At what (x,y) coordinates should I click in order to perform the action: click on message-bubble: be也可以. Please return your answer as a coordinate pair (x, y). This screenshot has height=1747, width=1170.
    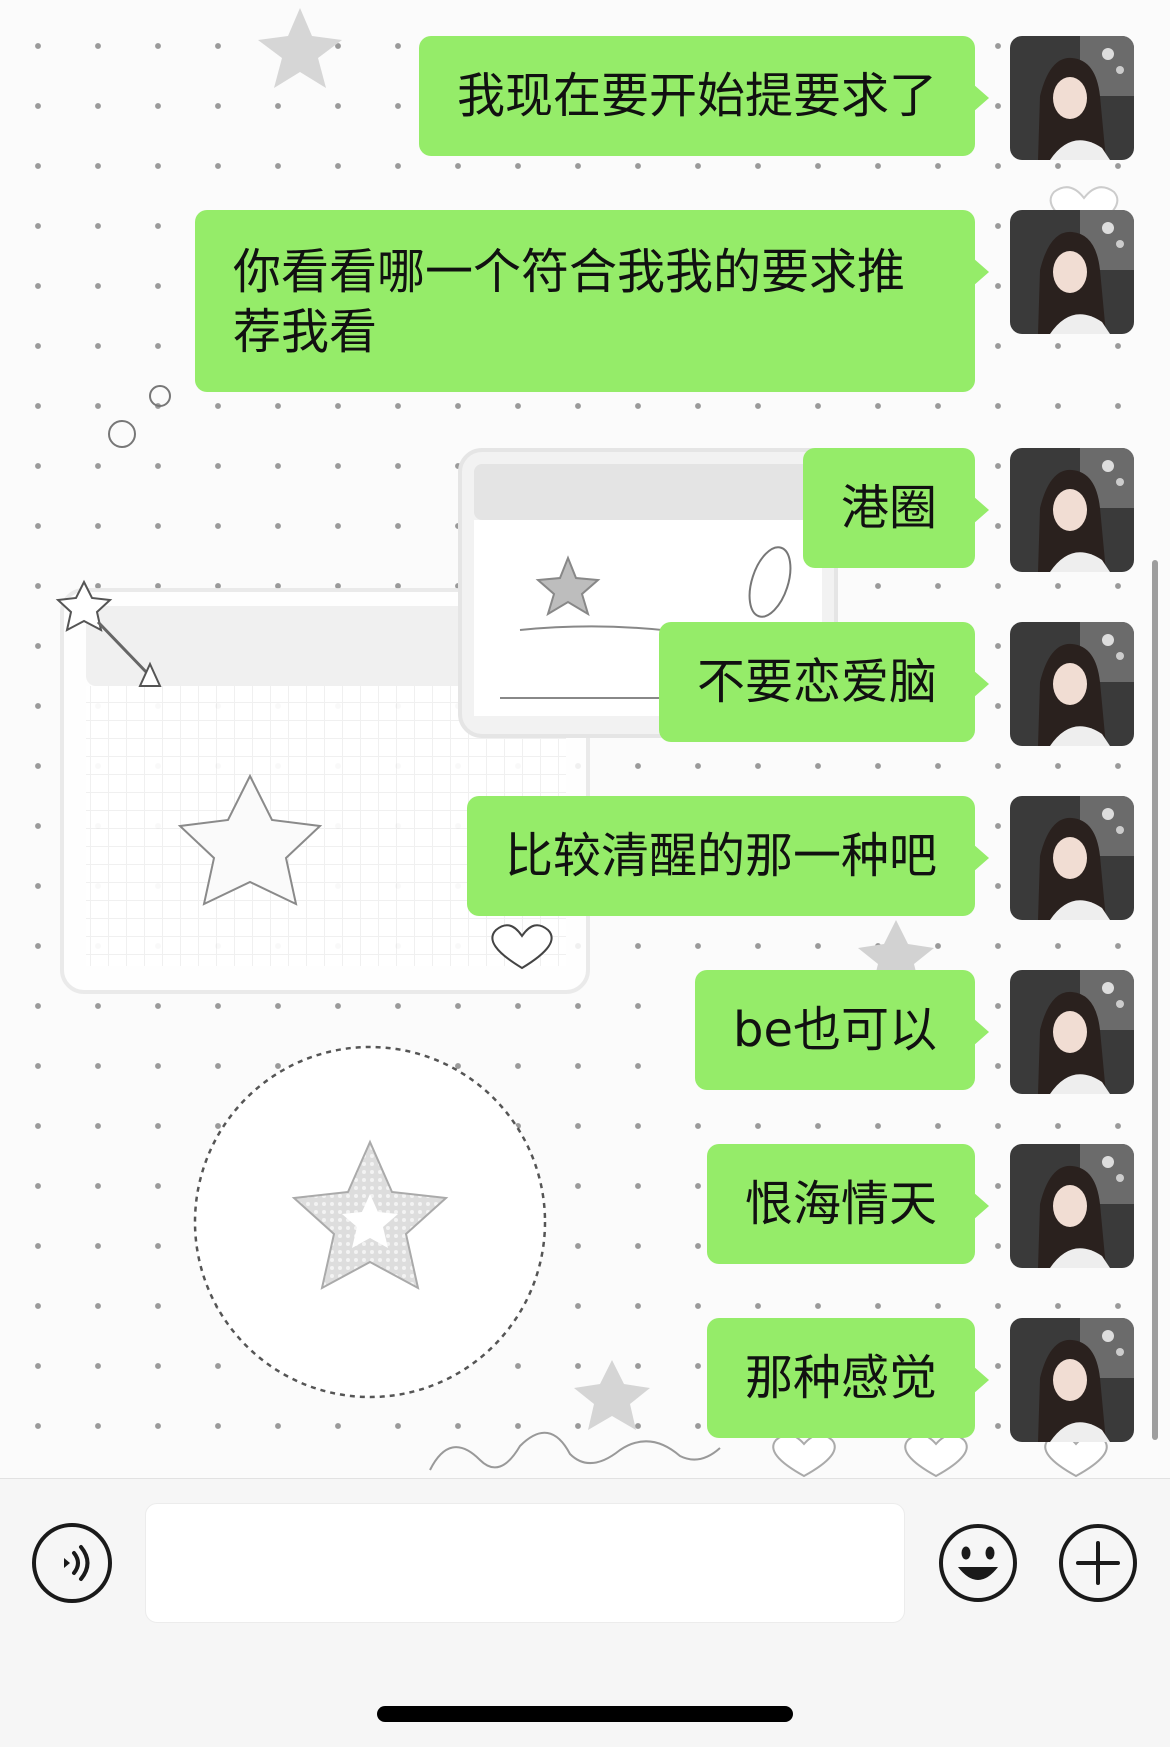
    Looking at the image, I should click on (842, 1030).